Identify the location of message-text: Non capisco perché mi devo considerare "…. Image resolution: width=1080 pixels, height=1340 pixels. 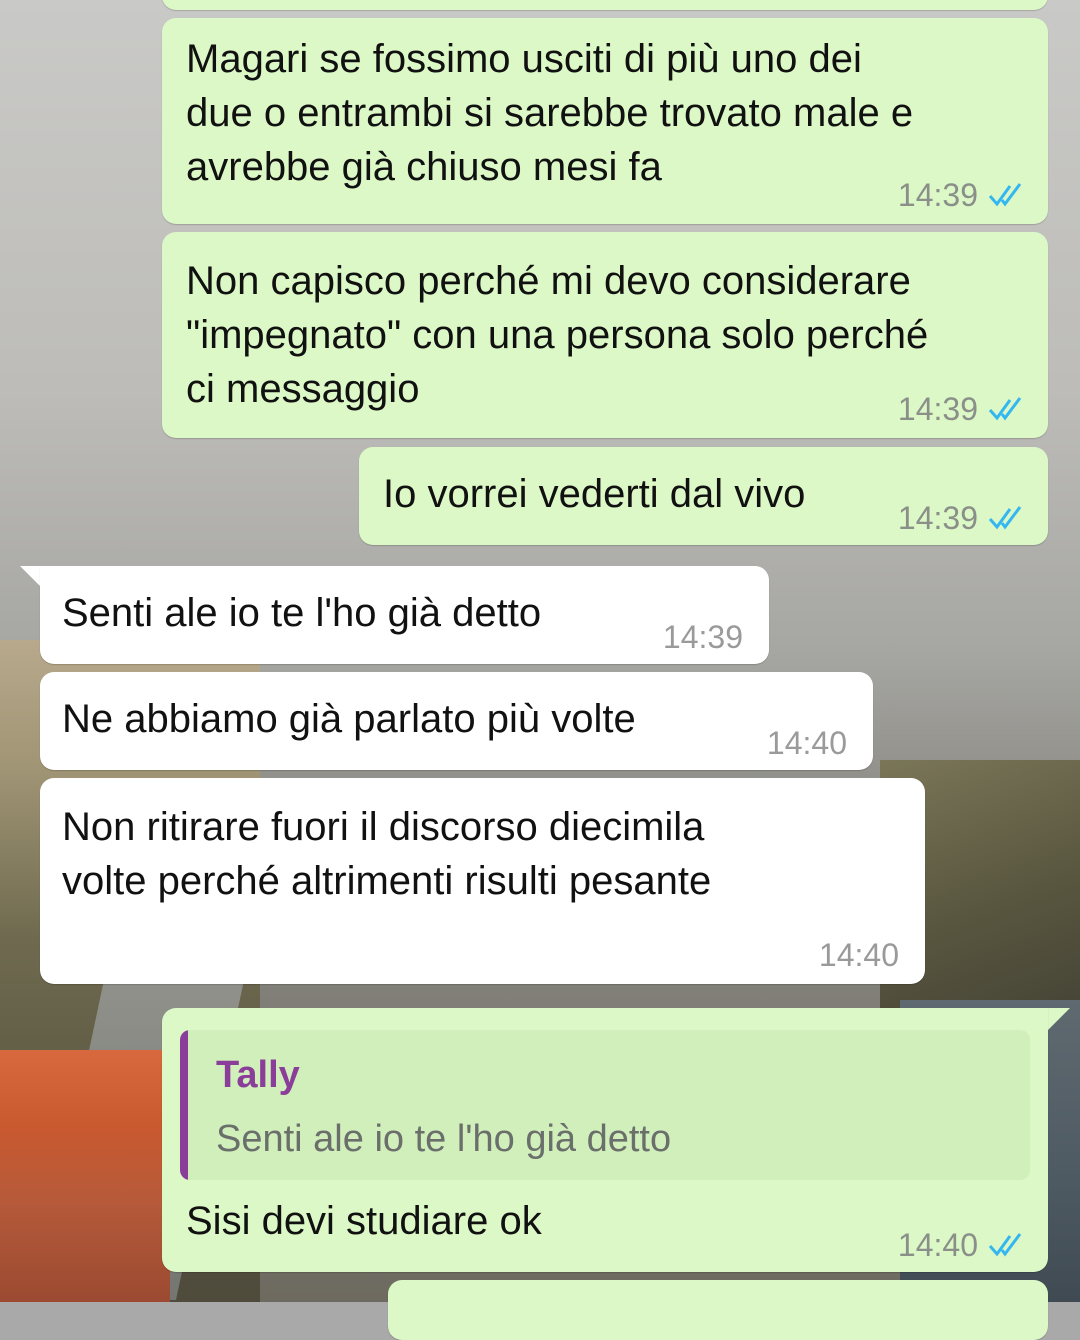
(557, 335).